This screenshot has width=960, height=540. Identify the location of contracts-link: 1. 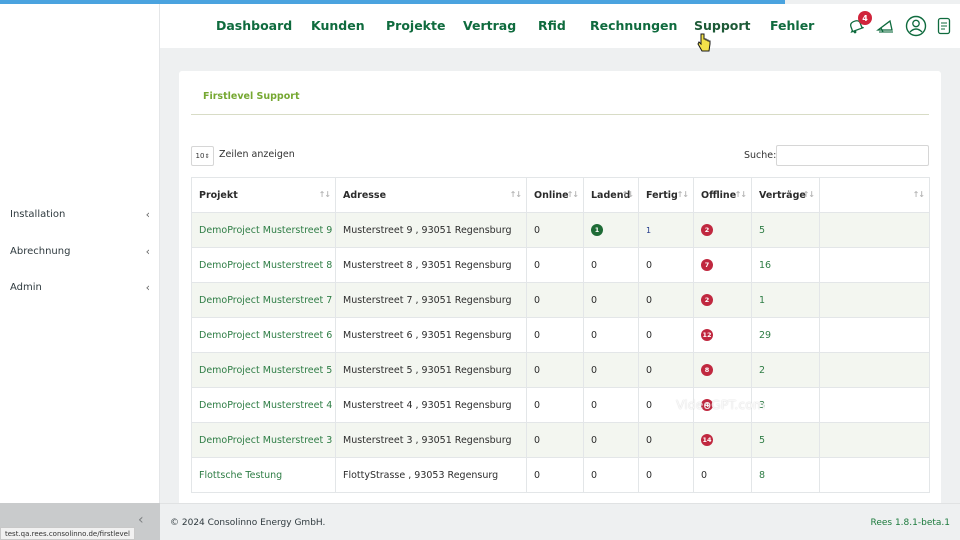
(762, 300).